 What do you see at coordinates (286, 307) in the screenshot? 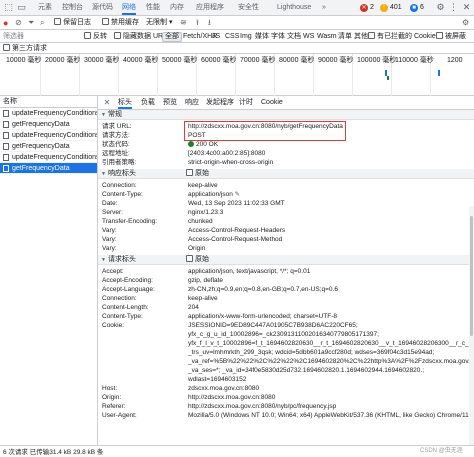
I see `header-row: Content-Length: 204` at bounding box center [286, 307].